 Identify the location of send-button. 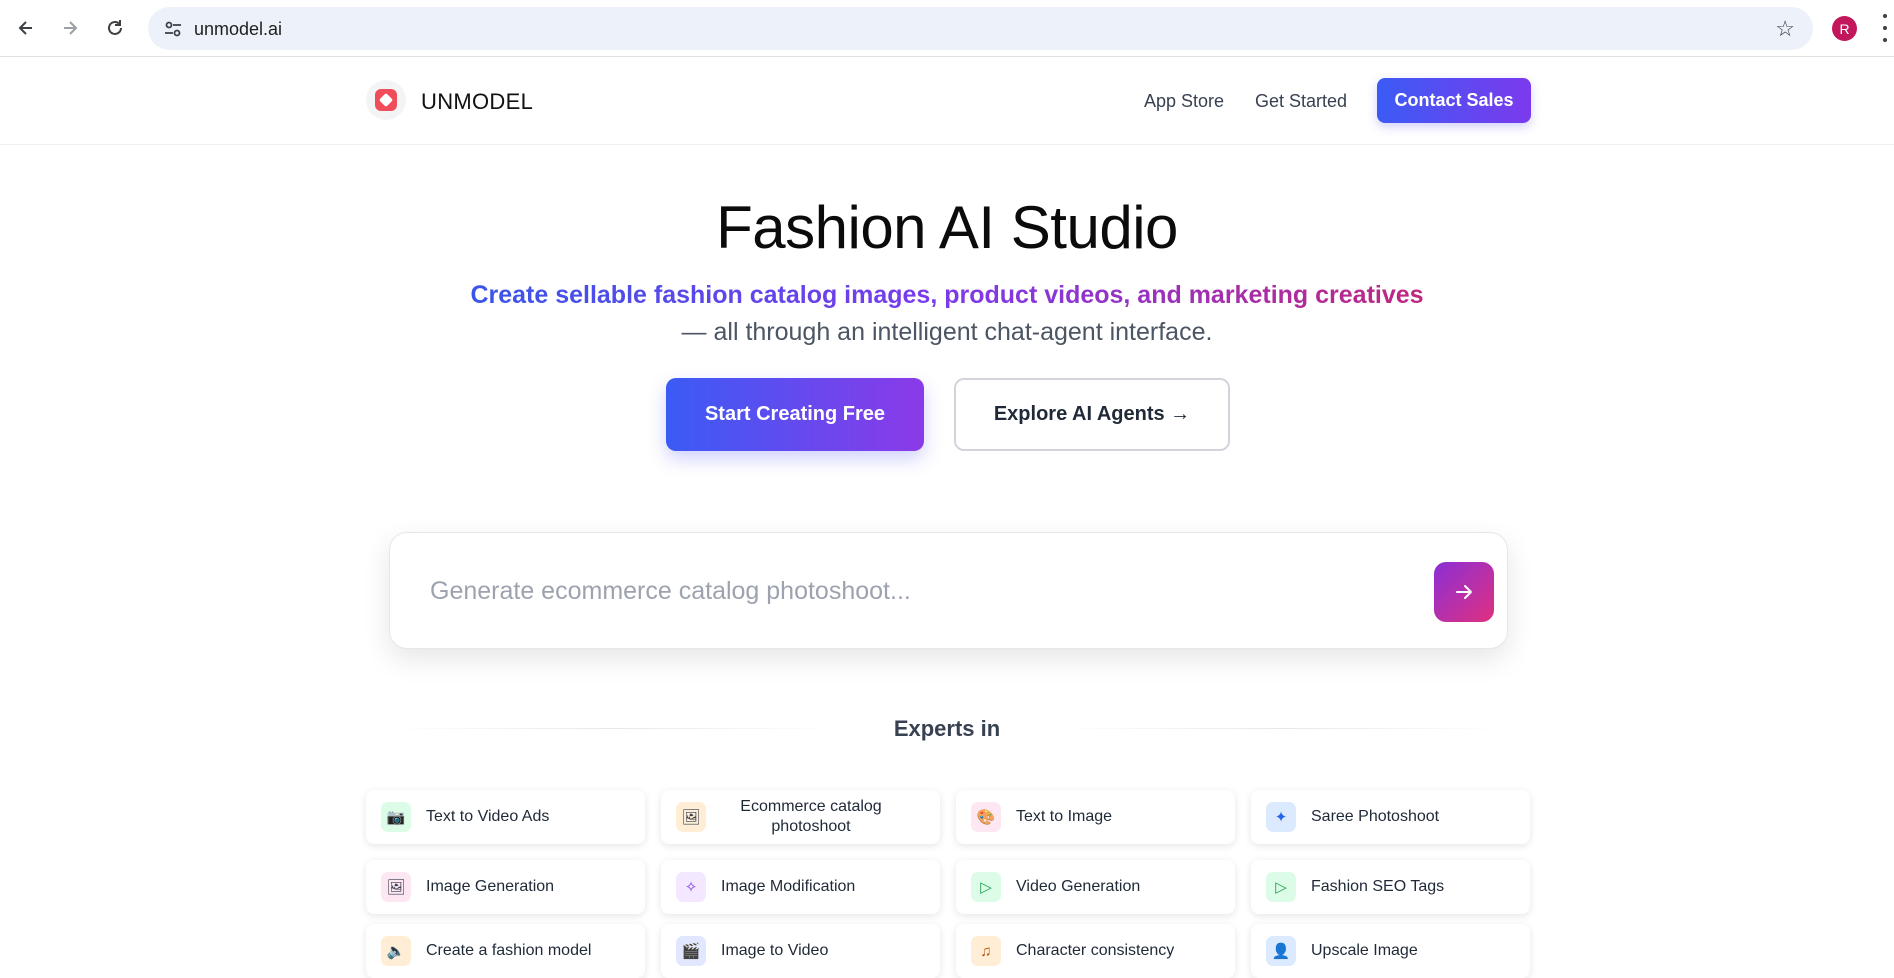
(1464, 592).